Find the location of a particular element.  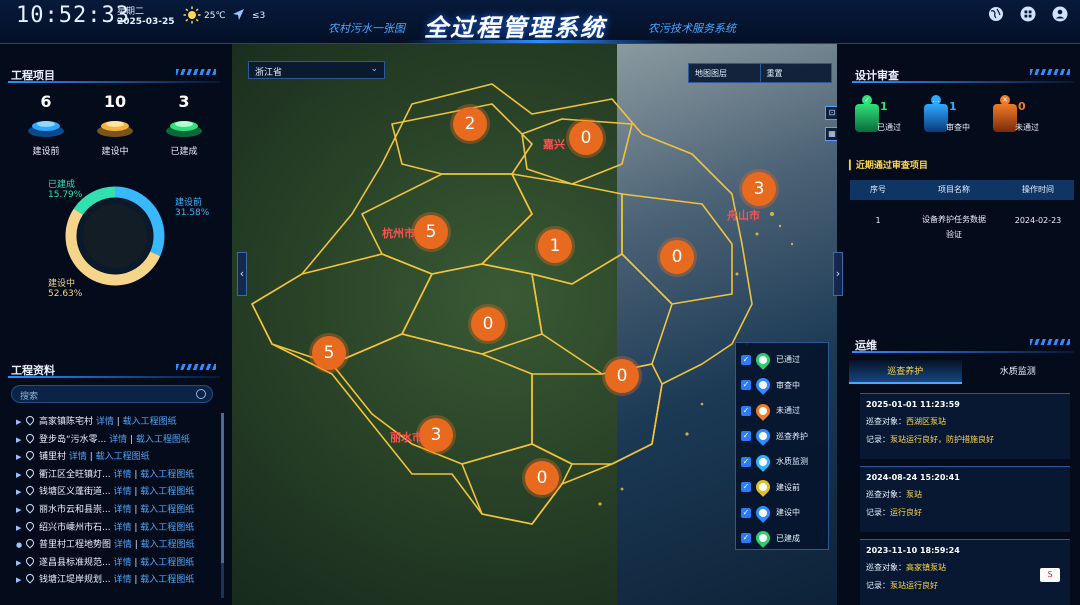

file-list-item: ▶ 遂昌县标准规范... 详情 | 载入工程图纸 is located at coordinates (116, 563).